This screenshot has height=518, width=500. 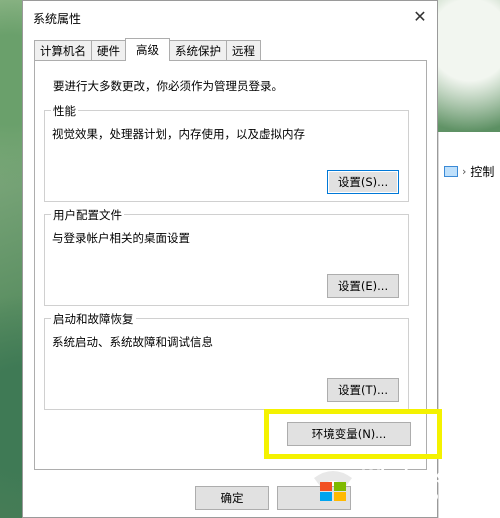 I want to click on watermark-title: Windows系统之家, so click(x=431, y=476).